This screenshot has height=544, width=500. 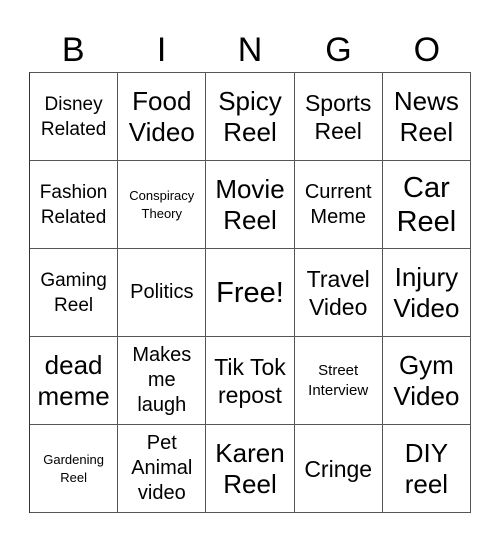 What do you see at coordinates (161, 50) in the screenshot?
I see `header-letter-i: I` at bounding box center [161, 50].